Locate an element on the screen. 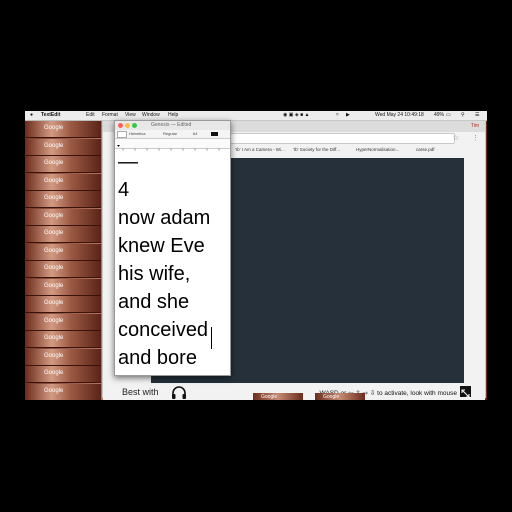 The height and width of the screenshot is (512, 512). fullscreen-icon is located at coordinates (465, 393).